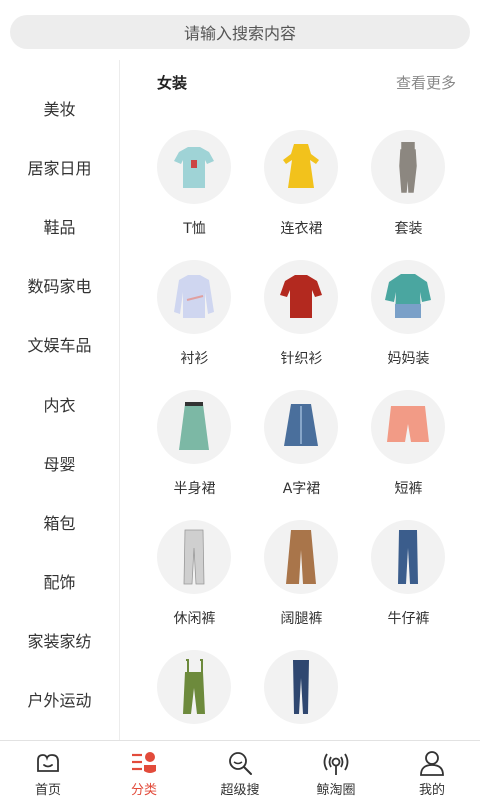  I want to click on knit-icon, so click(301, 297).